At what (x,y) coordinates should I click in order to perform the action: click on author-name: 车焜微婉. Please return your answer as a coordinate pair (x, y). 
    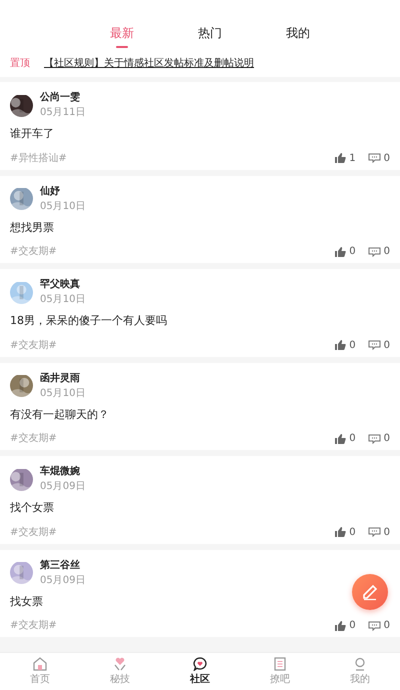
    Looking at the image, I should click on (60, 471).